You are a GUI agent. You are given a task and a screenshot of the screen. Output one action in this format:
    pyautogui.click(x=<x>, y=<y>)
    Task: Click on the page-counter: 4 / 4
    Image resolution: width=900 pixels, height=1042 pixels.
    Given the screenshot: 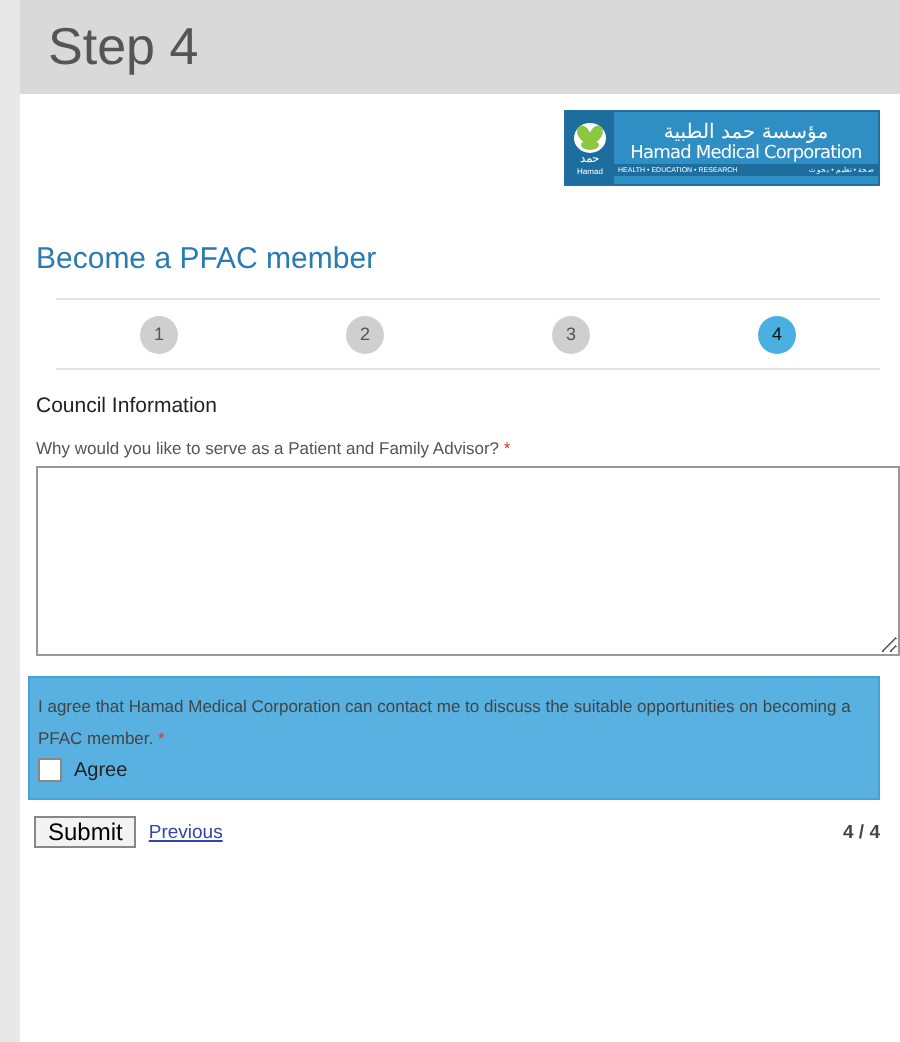 What is the action you would take?
    pyautogui.click(x=861, y=832)
    